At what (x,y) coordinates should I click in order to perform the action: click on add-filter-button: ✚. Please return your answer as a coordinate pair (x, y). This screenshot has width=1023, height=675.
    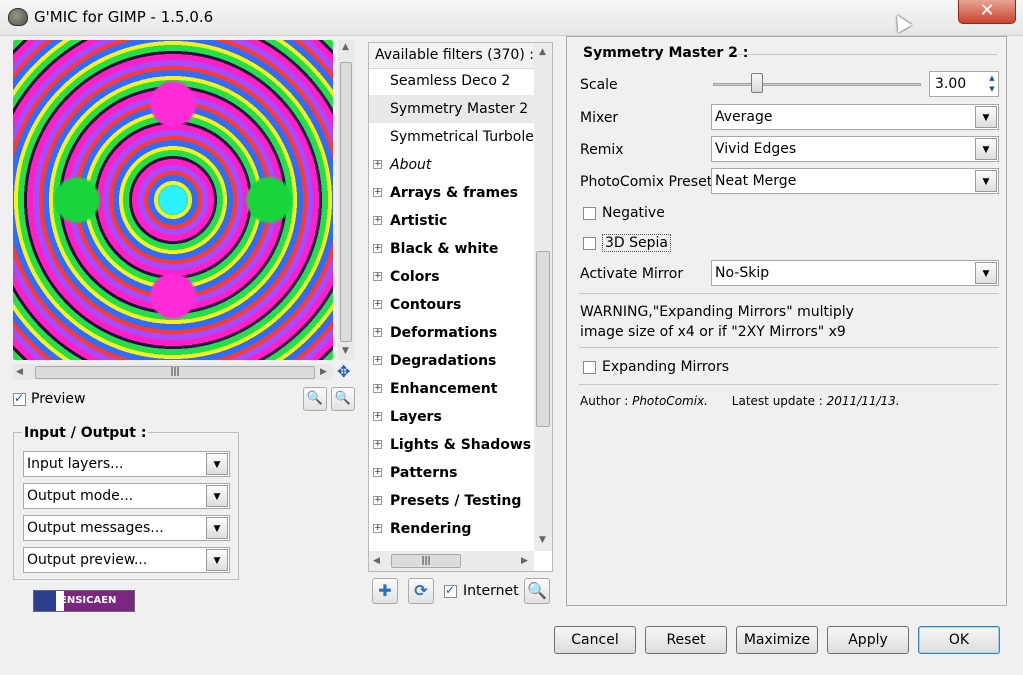
    Looking at the image, I should click on (385, 591).